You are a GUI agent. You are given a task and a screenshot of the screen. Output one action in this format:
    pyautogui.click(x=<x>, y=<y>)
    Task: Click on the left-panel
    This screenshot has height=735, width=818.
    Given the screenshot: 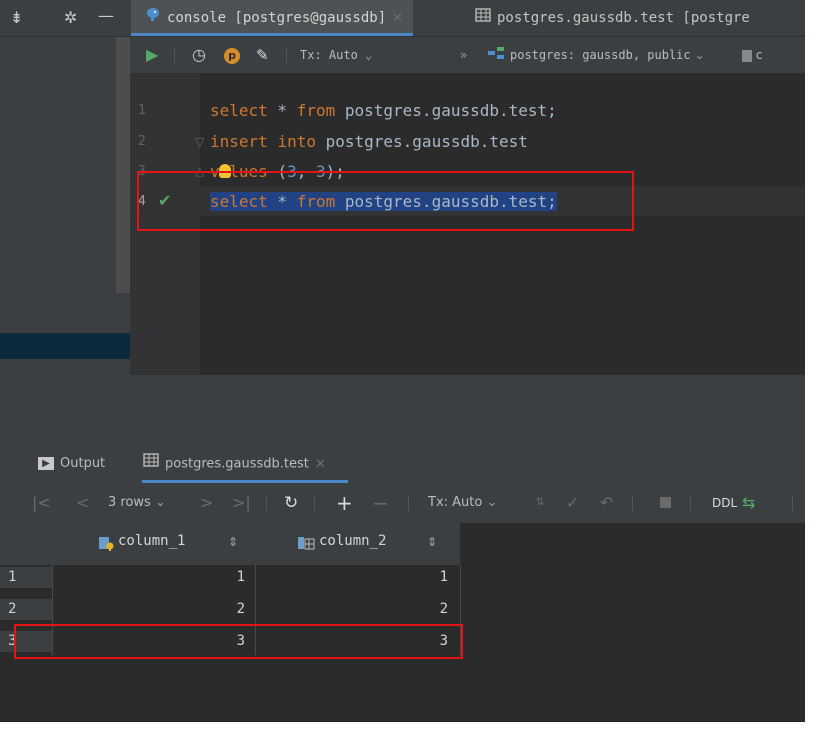 What is the action you would take?
    pyautogui.click(x=65, y=222)
    